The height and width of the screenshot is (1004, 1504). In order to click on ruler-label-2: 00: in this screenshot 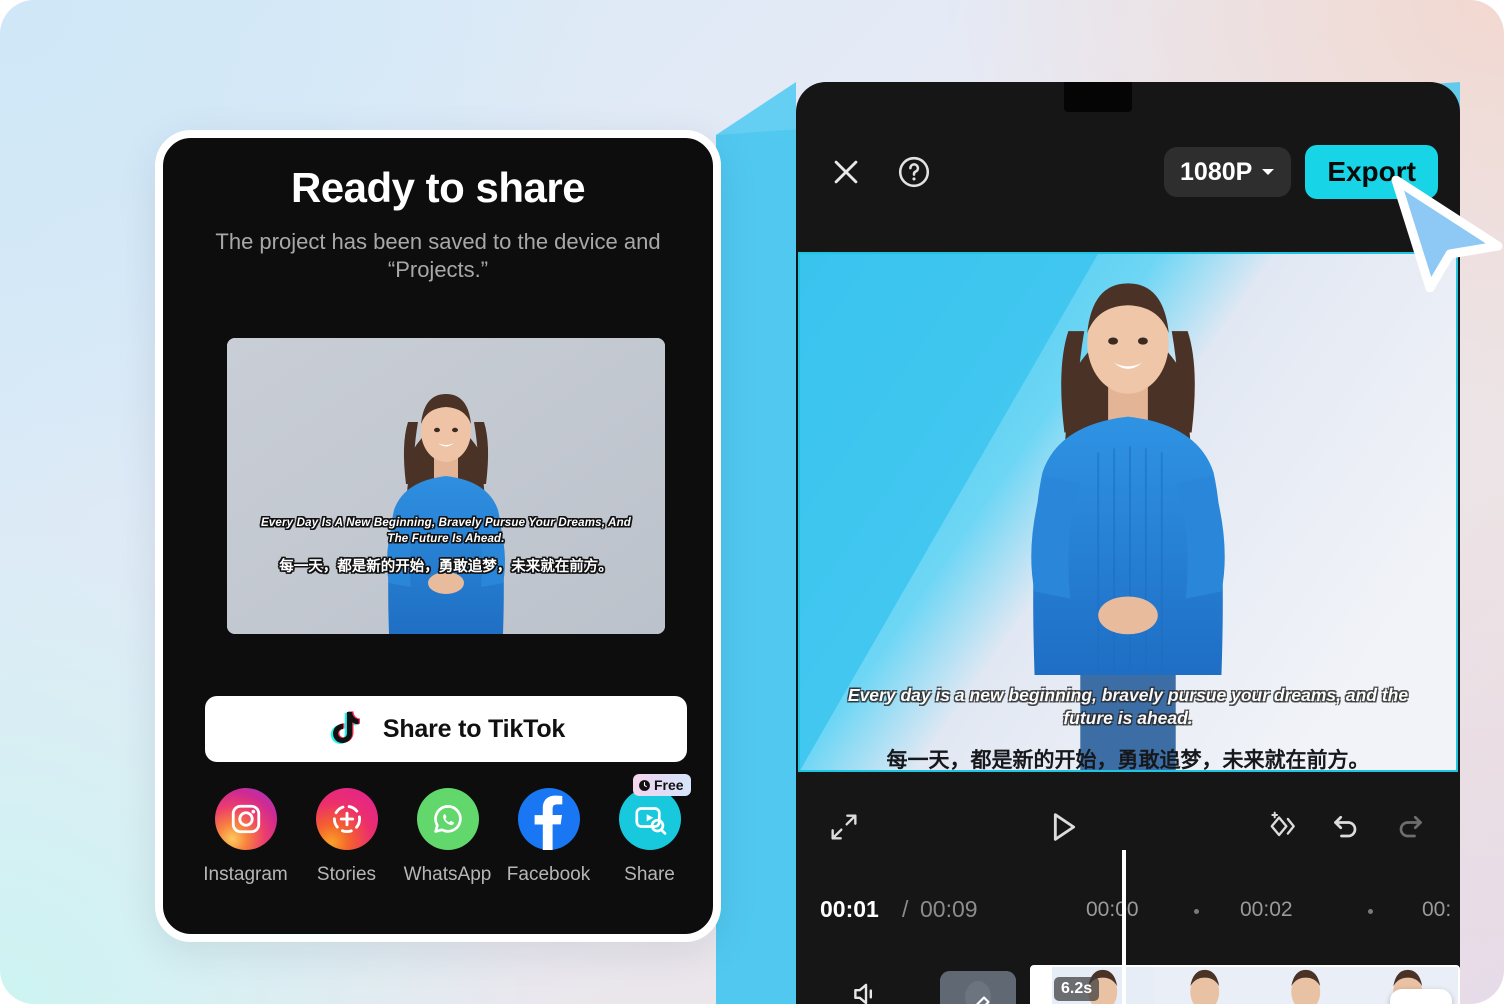, I will do `click(1437, 909)`.